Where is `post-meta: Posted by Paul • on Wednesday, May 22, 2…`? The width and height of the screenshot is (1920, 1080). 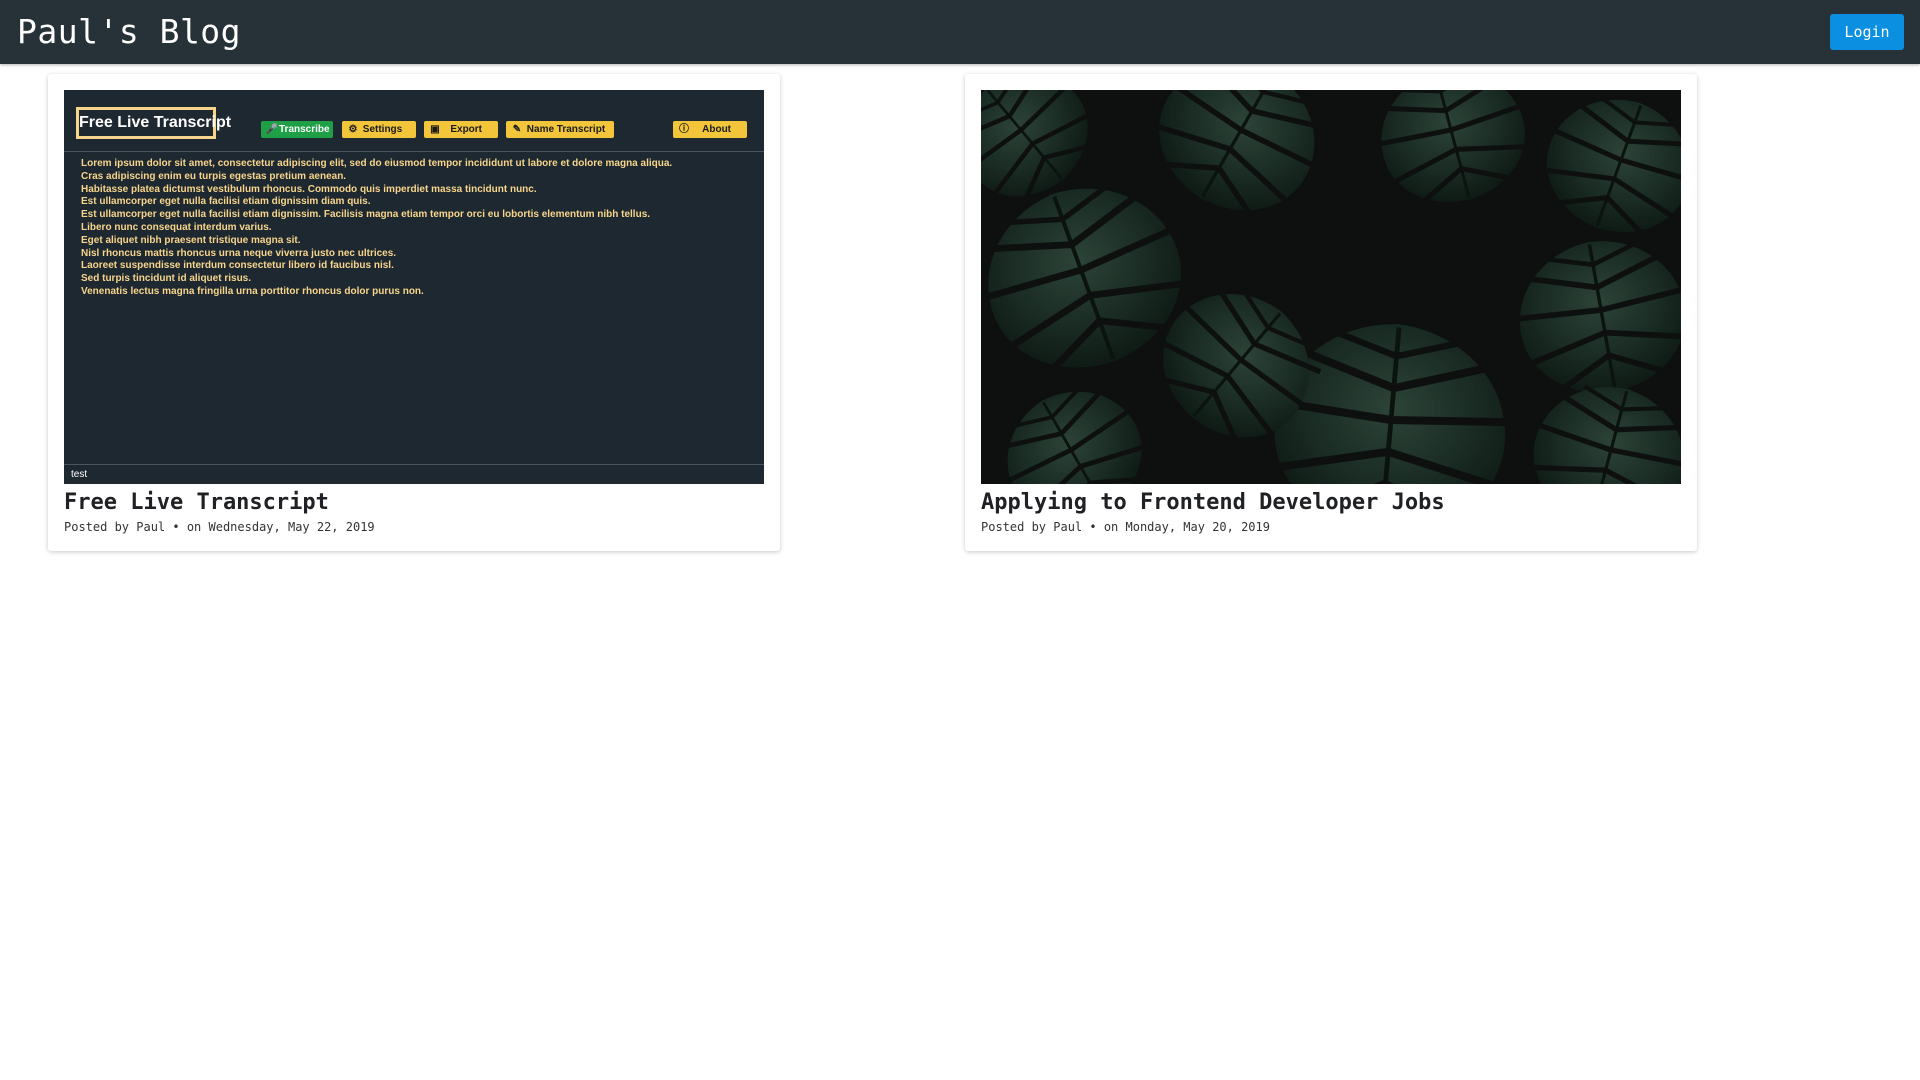 post-meta: Posted by Paul • on Wednesday, May 22, 2… is located at coordinates (219, 527).